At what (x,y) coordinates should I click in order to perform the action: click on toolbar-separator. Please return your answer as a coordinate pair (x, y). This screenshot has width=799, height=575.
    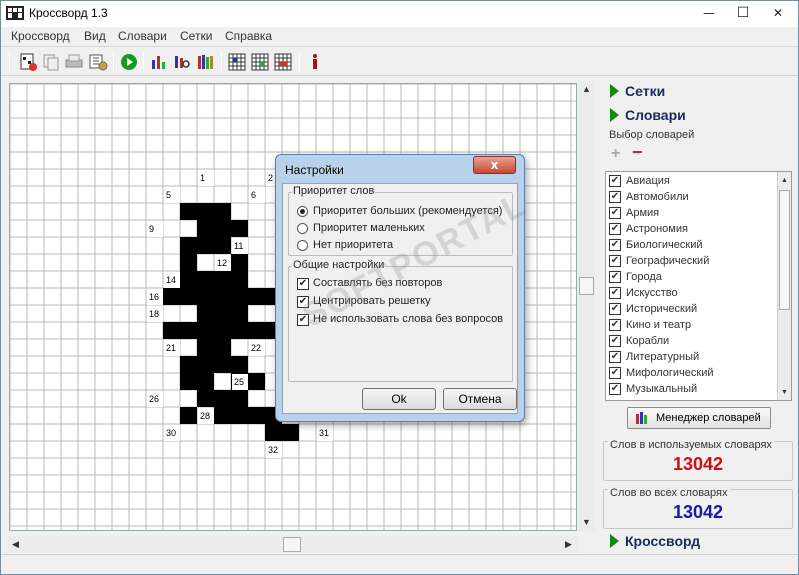
    Looking at the image, I should click on (113, 62).